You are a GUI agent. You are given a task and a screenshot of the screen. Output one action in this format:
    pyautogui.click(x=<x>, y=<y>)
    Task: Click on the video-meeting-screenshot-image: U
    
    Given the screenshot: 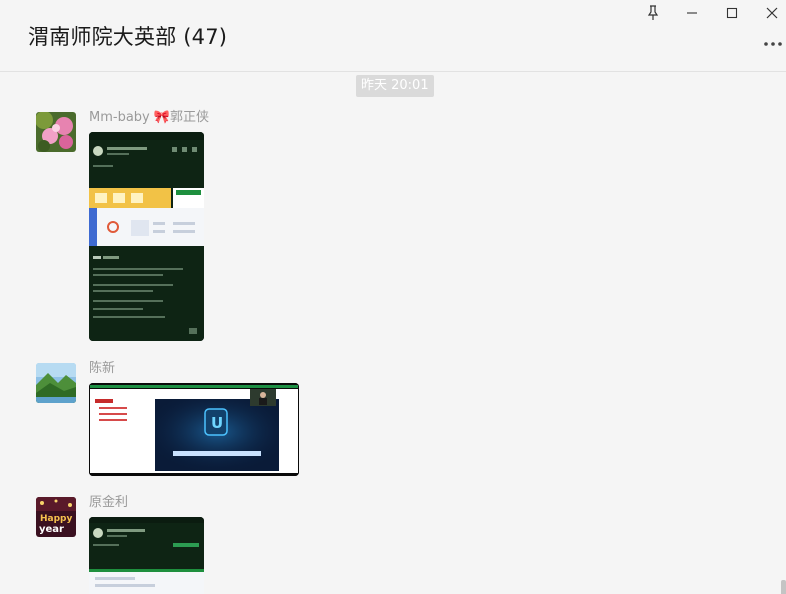 What is the action you would take?
    pyautogui.click(x=194, y=429)
    